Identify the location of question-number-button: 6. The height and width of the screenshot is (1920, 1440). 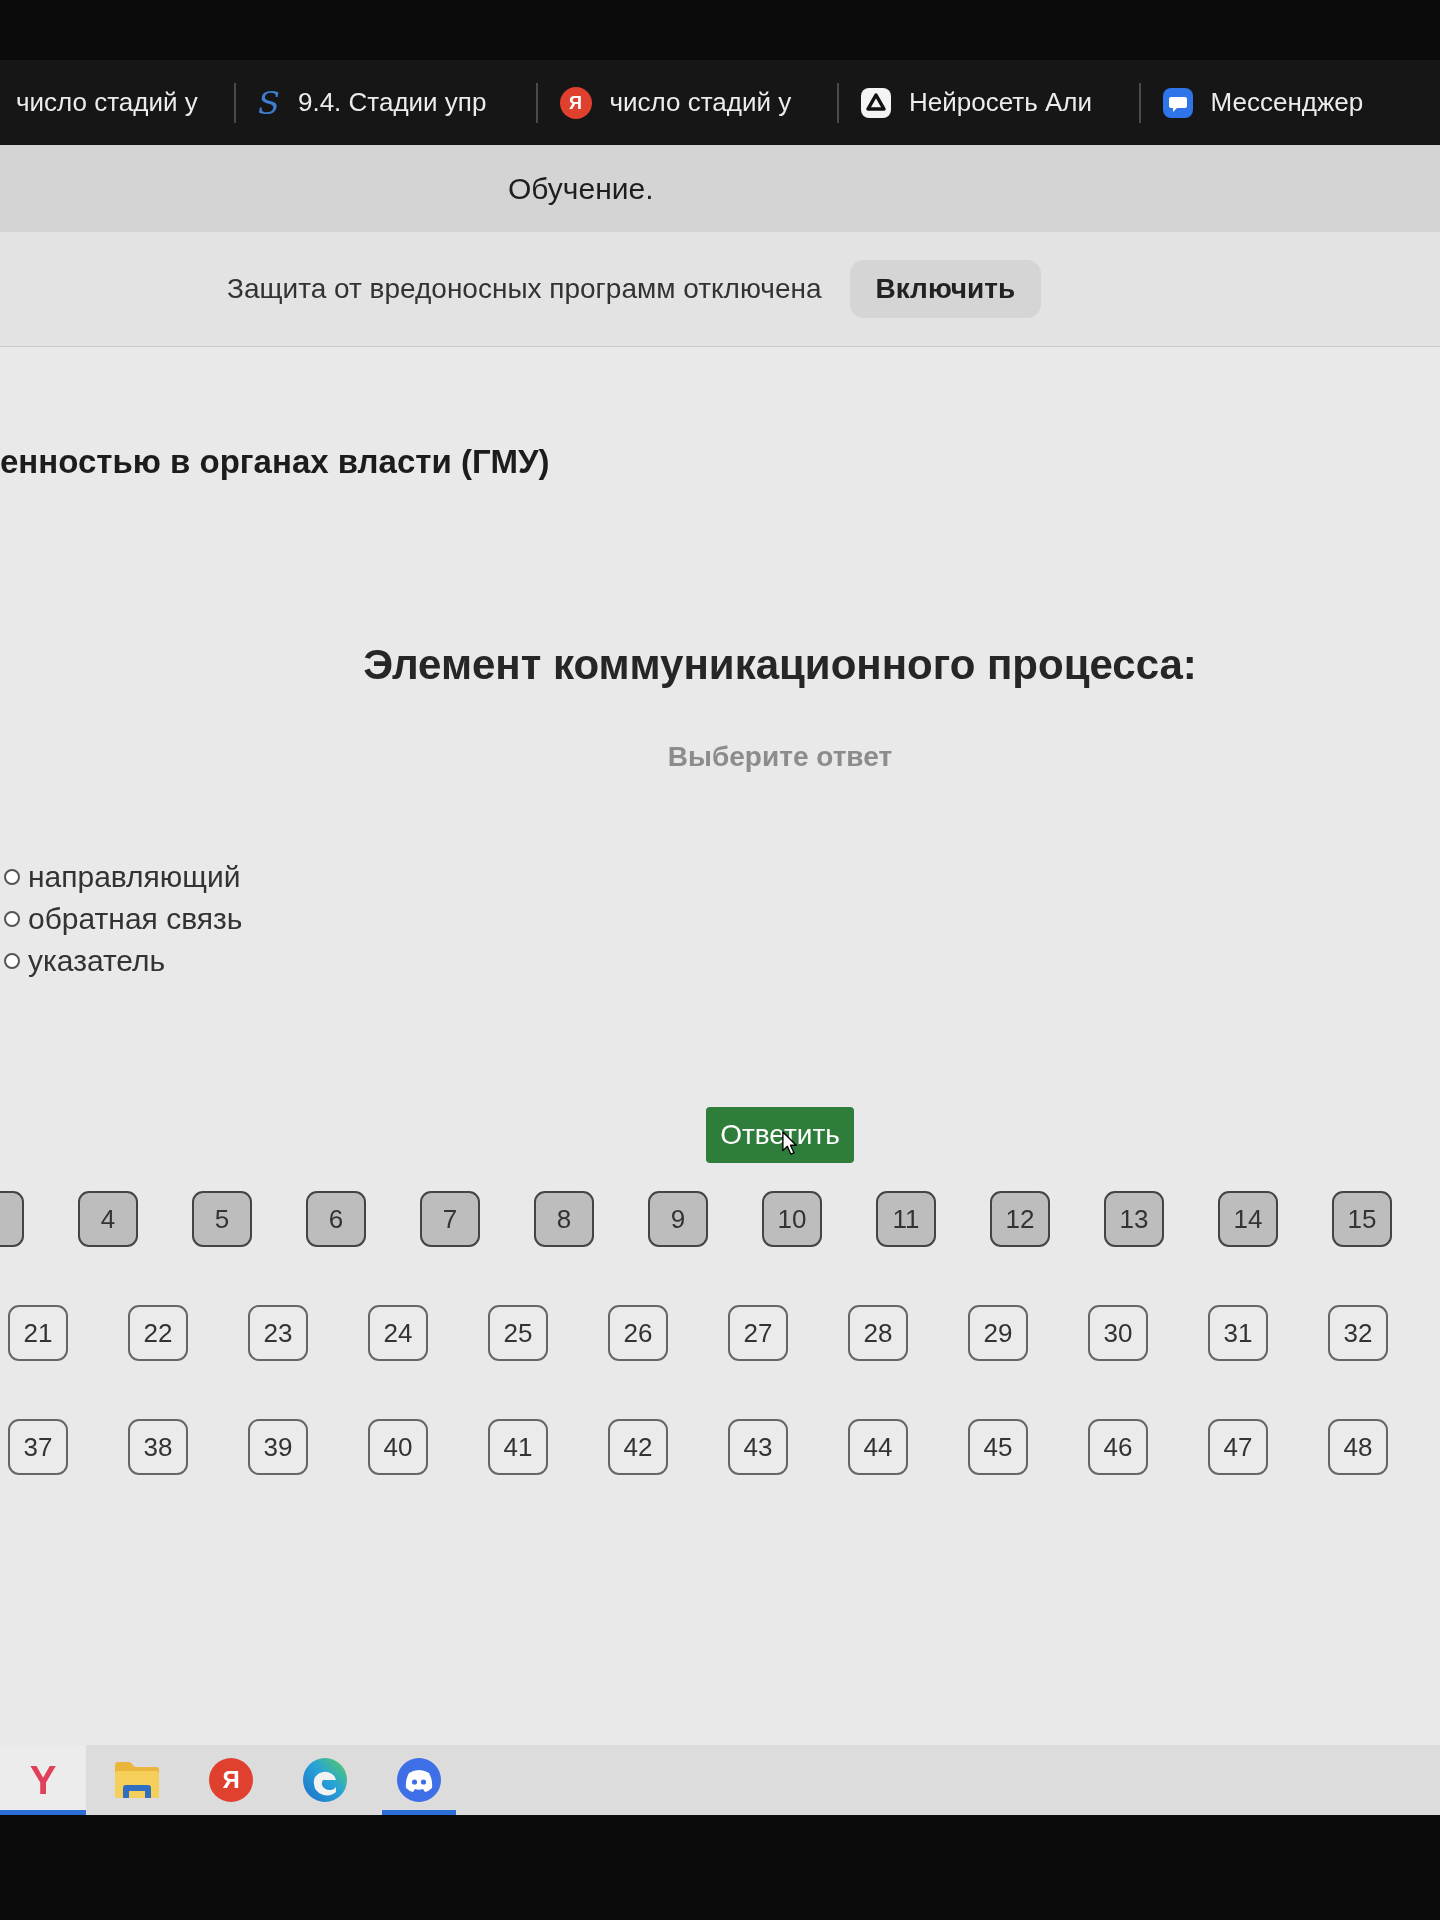
(336, 1219).